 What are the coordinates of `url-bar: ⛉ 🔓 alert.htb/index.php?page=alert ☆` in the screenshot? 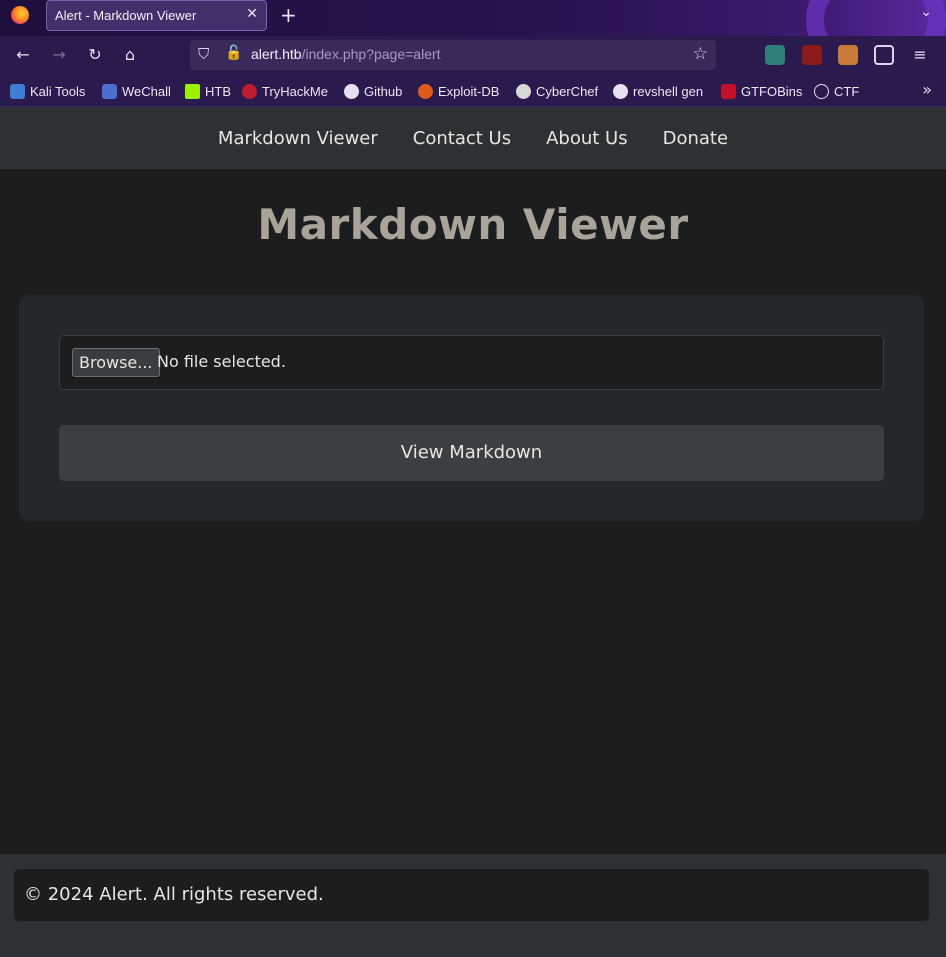 It's located at (453, 55).